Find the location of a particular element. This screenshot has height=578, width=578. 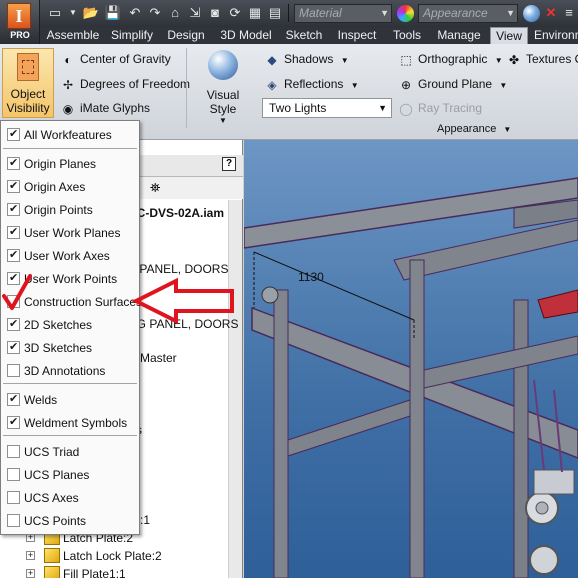

menu-item-label: 3D Sketches is located at coordinates (58, 348).